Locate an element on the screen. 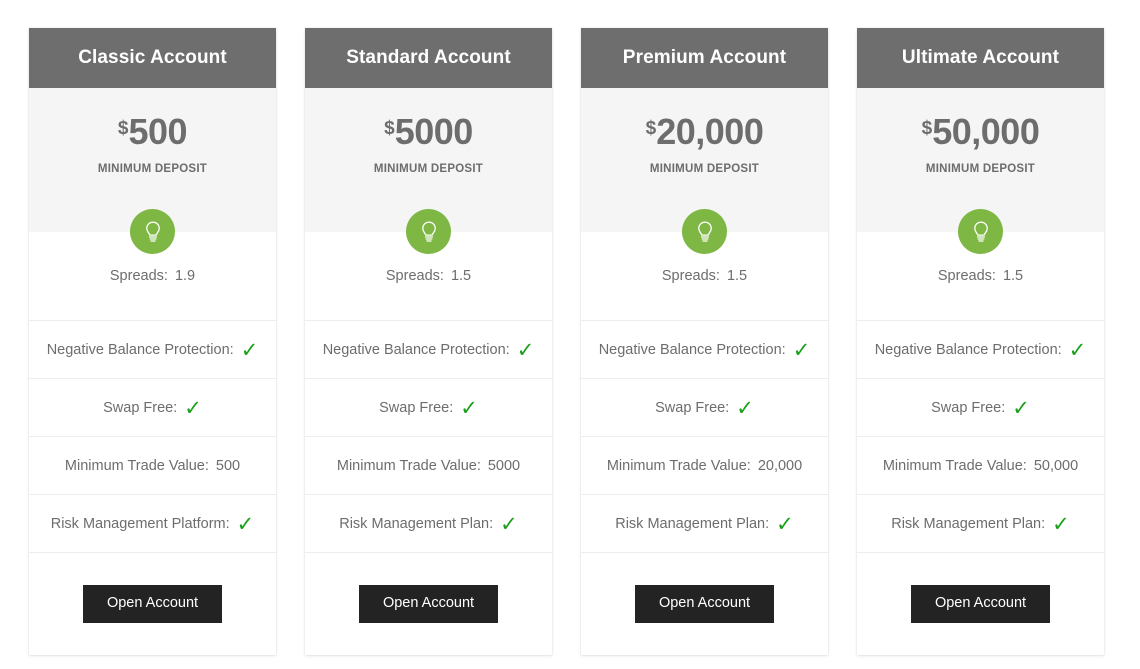 Image resolution: width=1140 pixels, height=669 pixels. price-line: $ 20,000 is located at coordinates (705, 132).